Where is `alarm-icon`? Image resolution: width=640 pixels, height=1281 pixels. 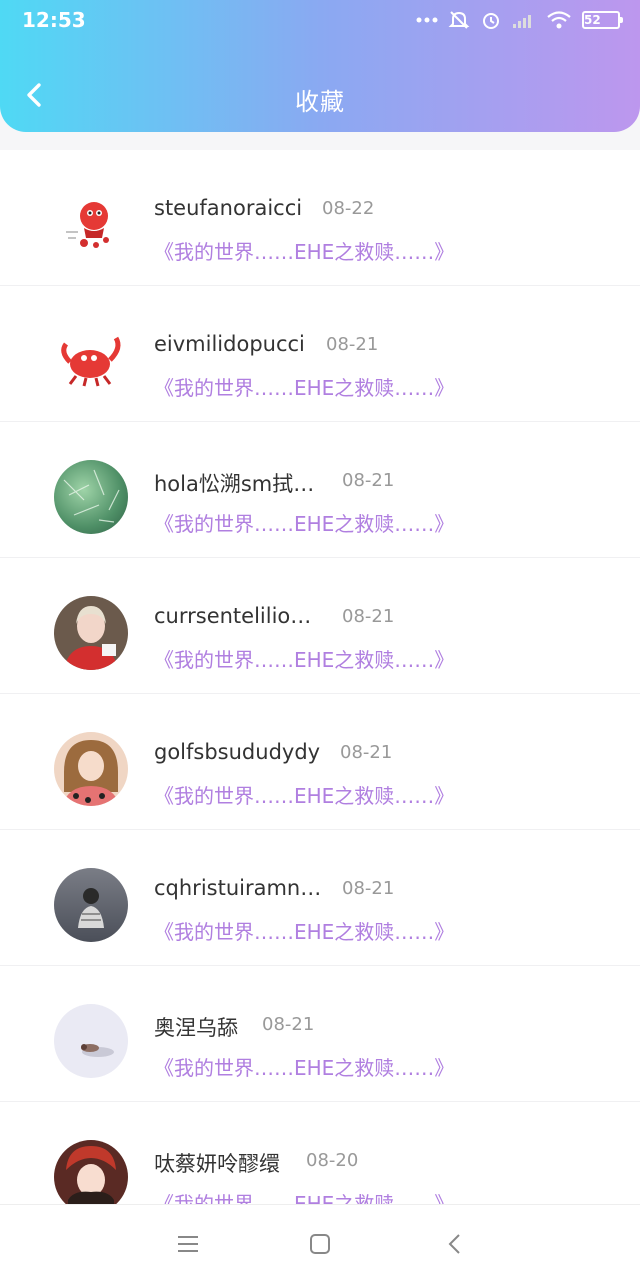
alarm-icon is located at coordinates (491, 20).